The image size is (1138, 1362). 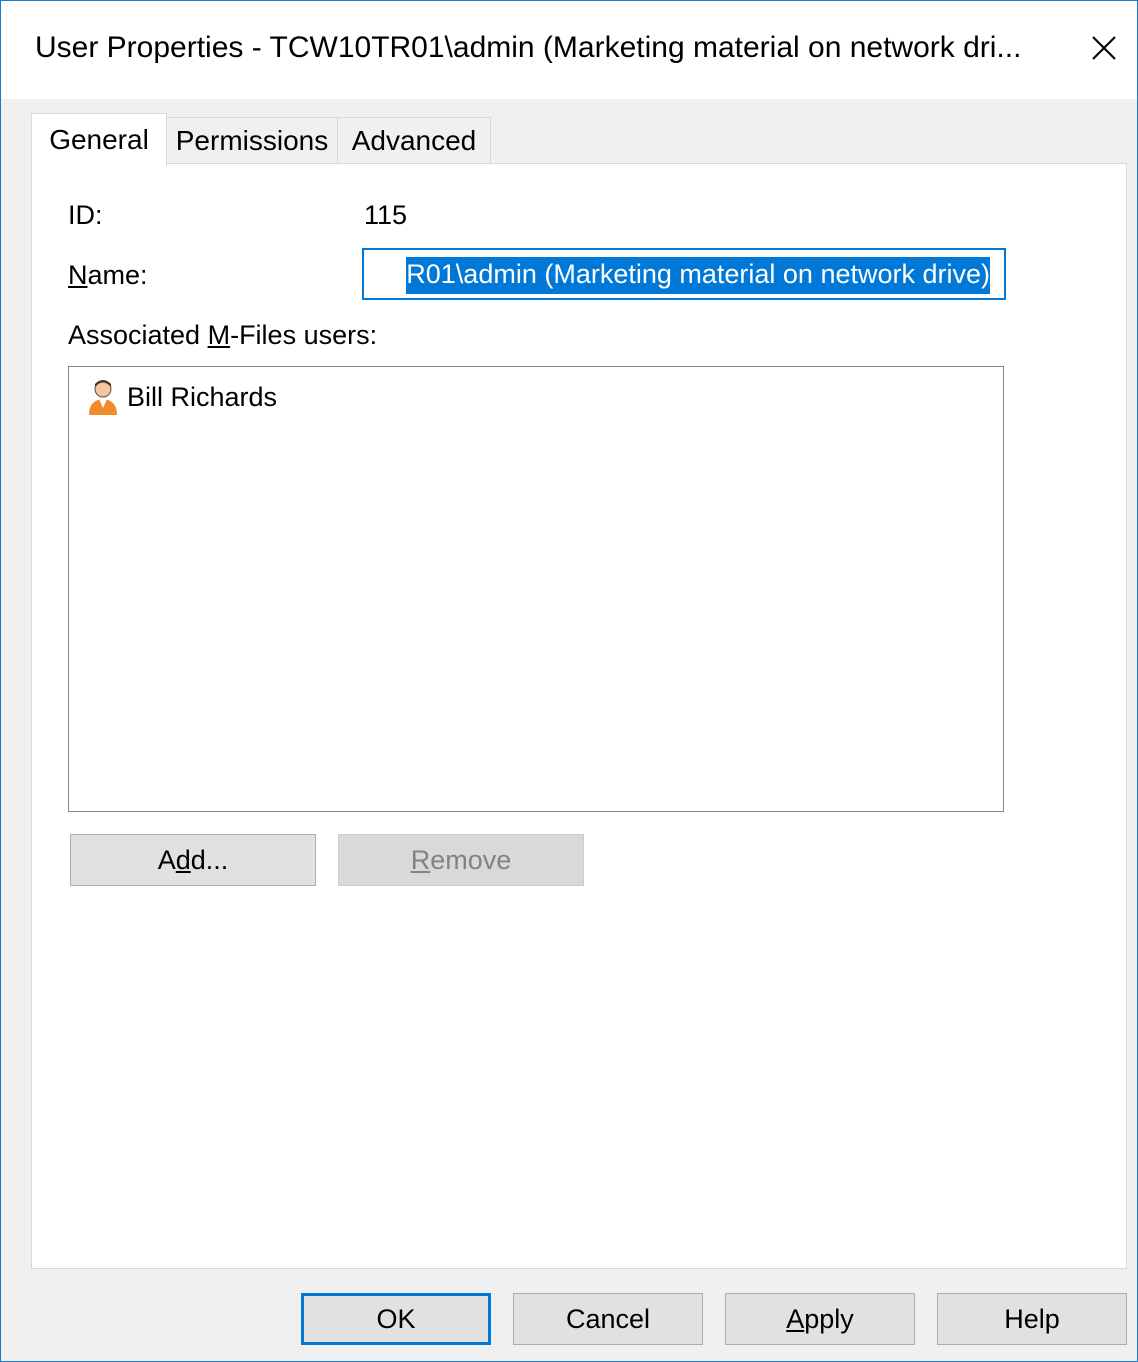 I want to click on close-icon, so click(x=1104, y=48).